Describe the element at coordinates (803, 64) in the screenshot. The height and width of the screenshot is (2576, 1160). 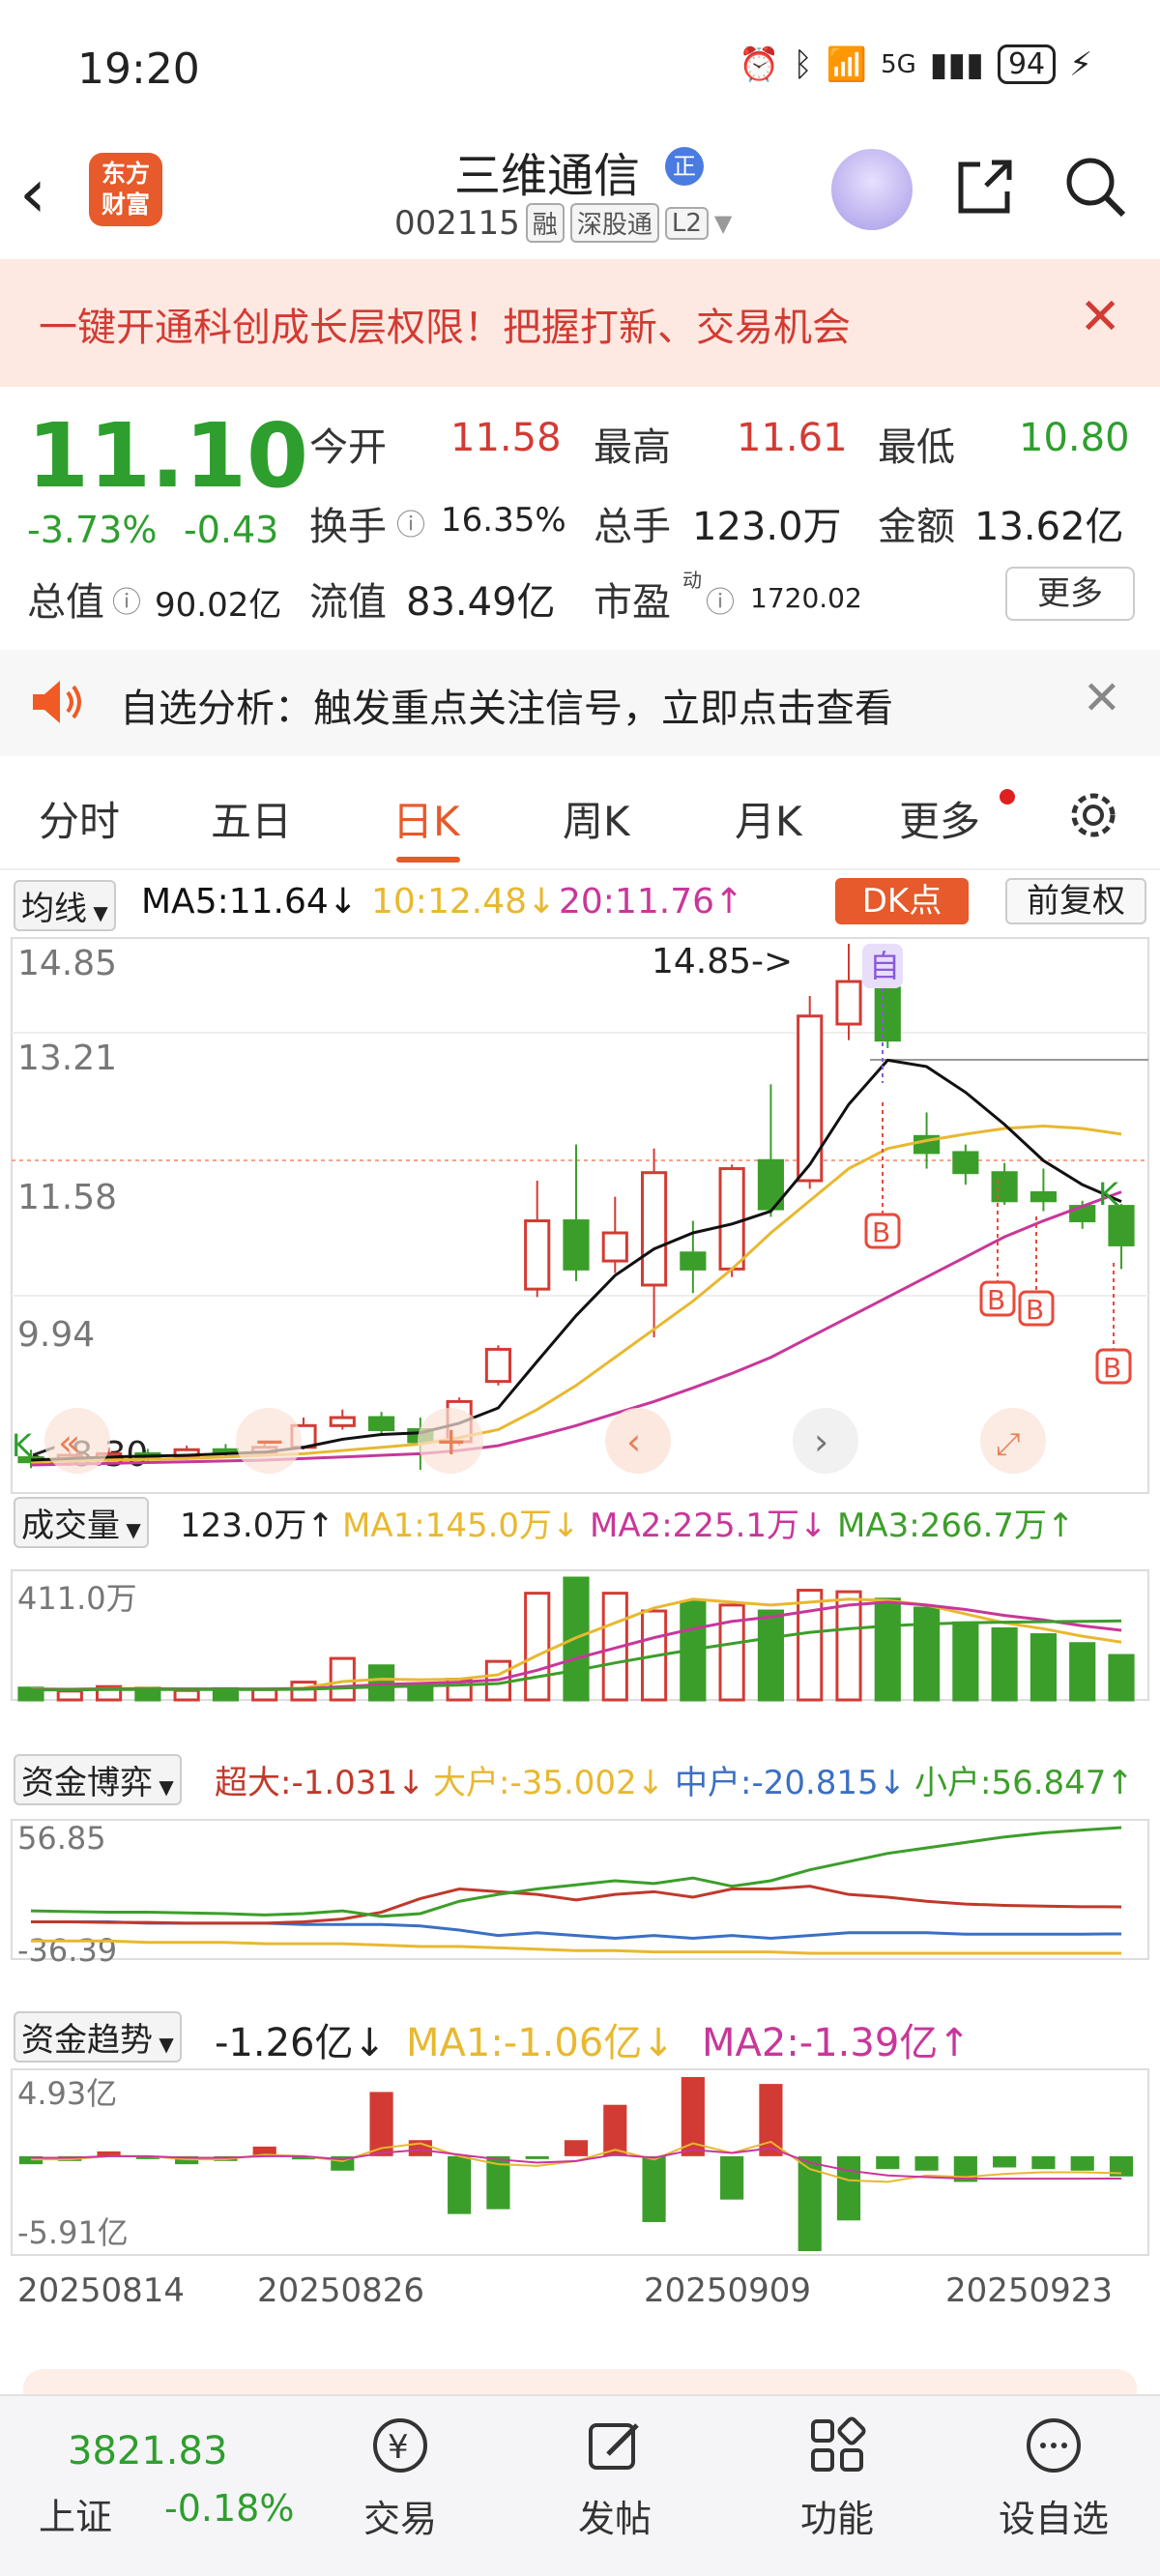
I see `bluetooth-icon: ᛒ` at that location.